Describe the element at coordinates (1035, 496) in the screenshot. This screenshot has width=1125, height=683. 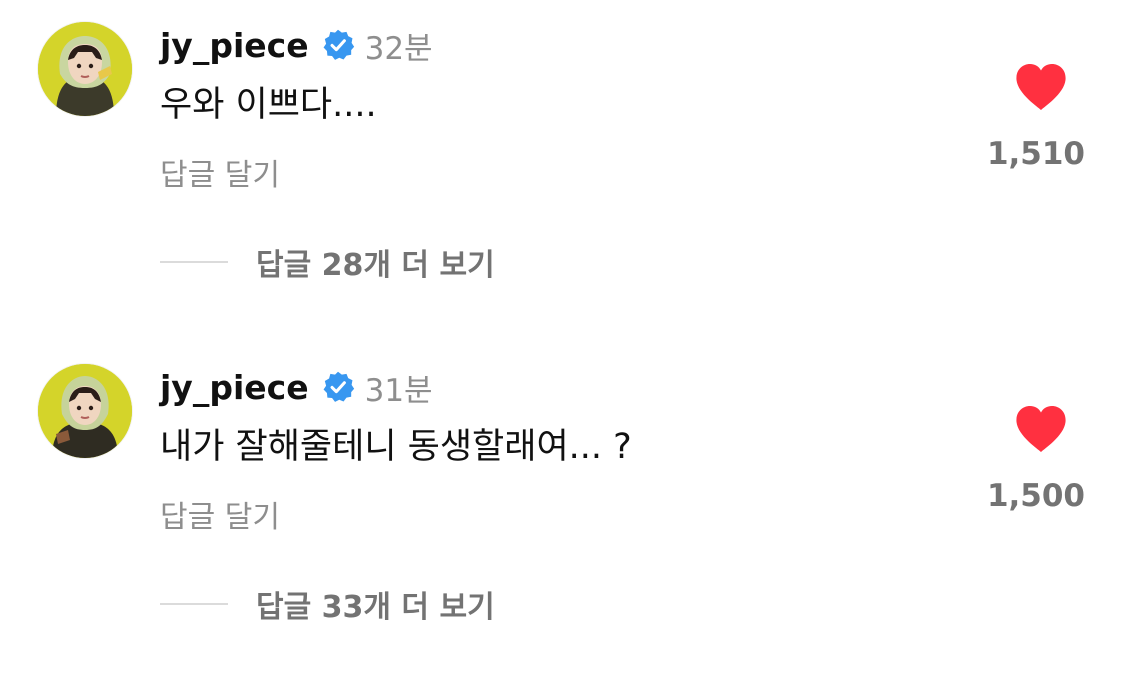
I see `like-count: 1,500` at that location.